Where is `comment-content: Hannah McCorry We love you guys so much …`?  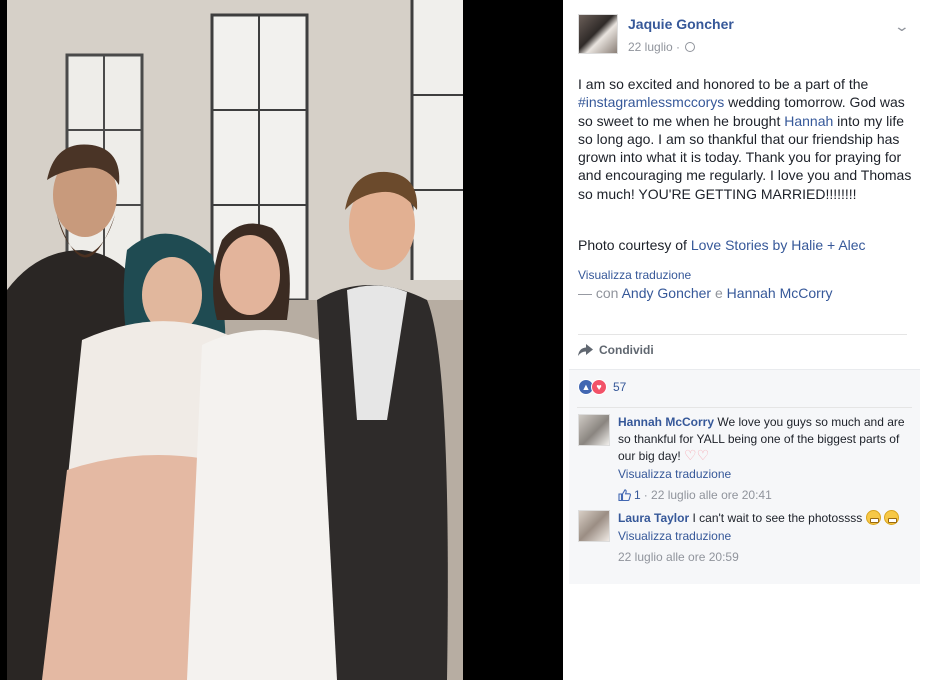
comment-content: Hannah McCorry We love you guys so much … is located at coordinates (763, 439).